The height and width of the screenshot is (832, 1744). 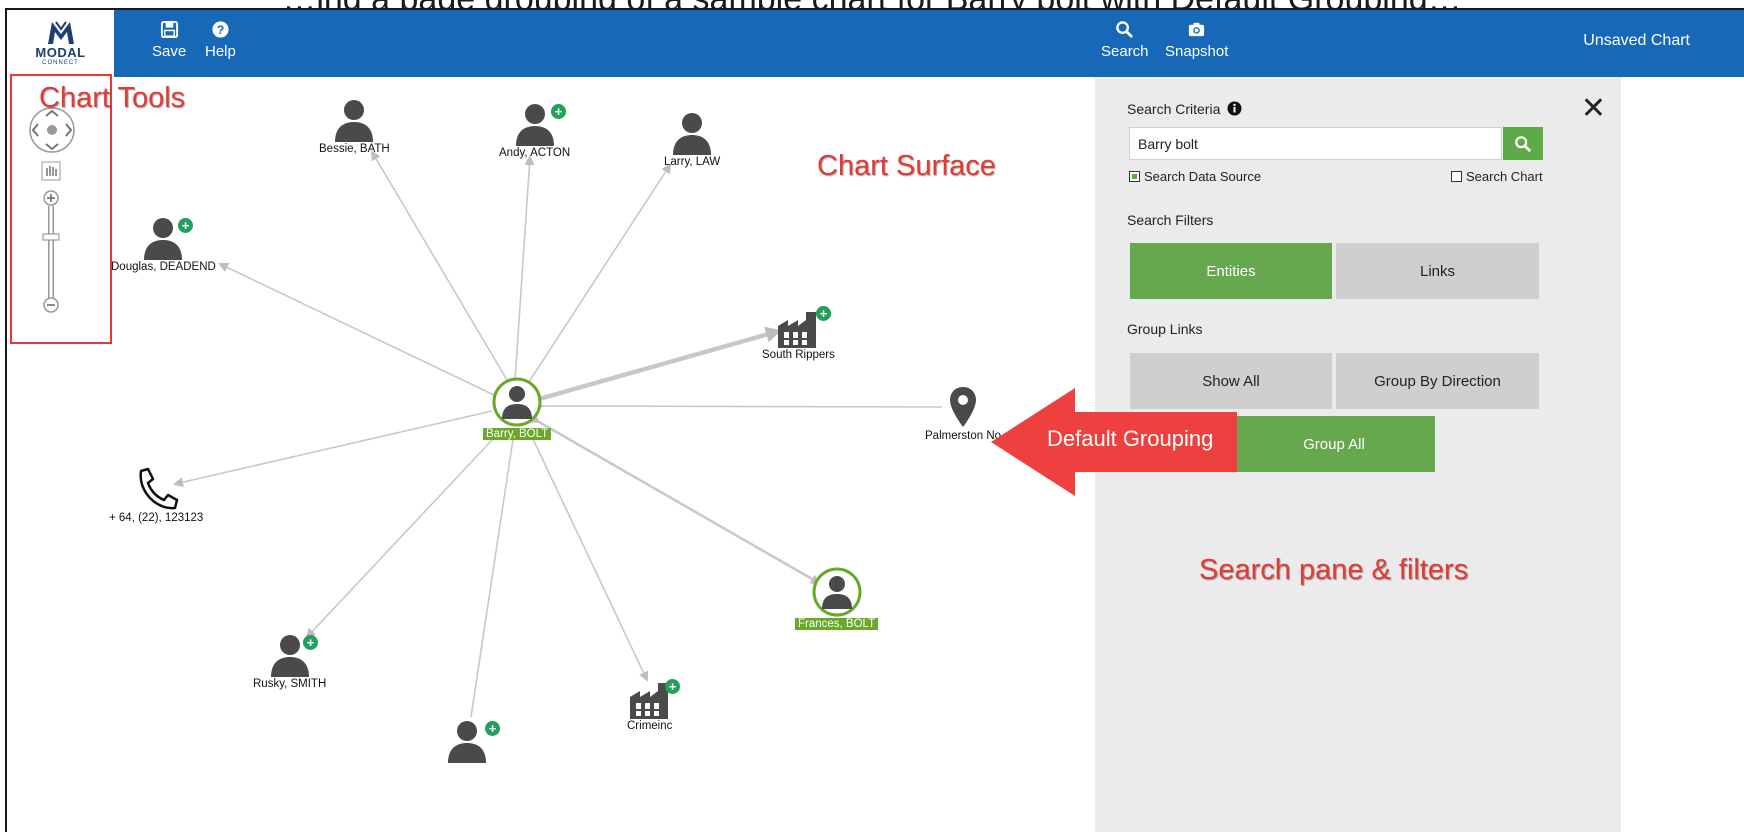 I want to click on save-icon, so click(x=169, y=29).